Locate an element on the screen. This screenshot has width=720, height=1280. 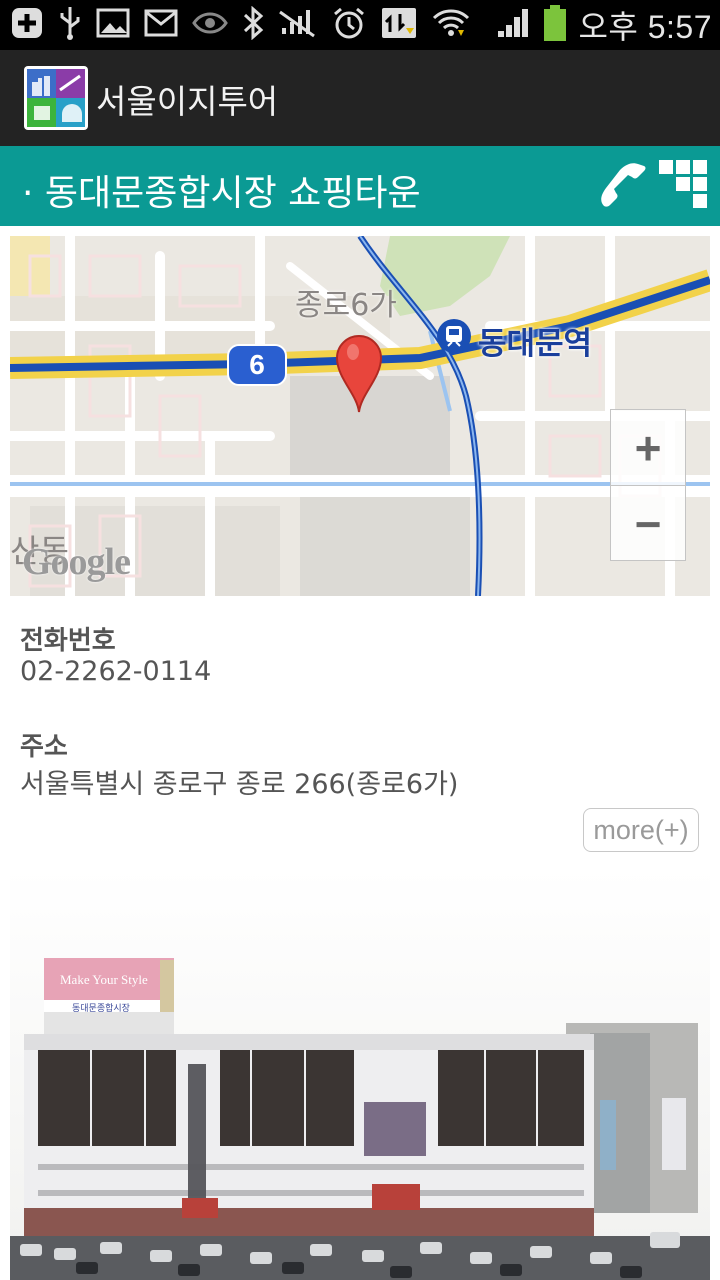
place-title: · 동대문종합시장 쇼핑타운 is located at coordinates (221, 193).